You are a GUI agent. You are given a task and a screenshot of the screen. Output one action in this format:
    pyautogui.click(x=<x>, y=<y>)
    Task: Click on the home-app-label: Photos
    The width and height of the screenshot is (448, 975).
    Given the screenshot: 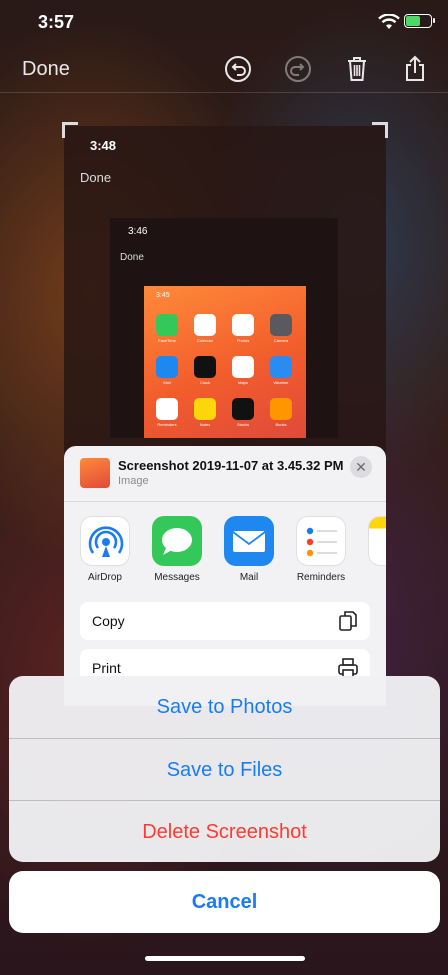 What is the action you would take?
    pyautogui.click(x=243, y=340)
    